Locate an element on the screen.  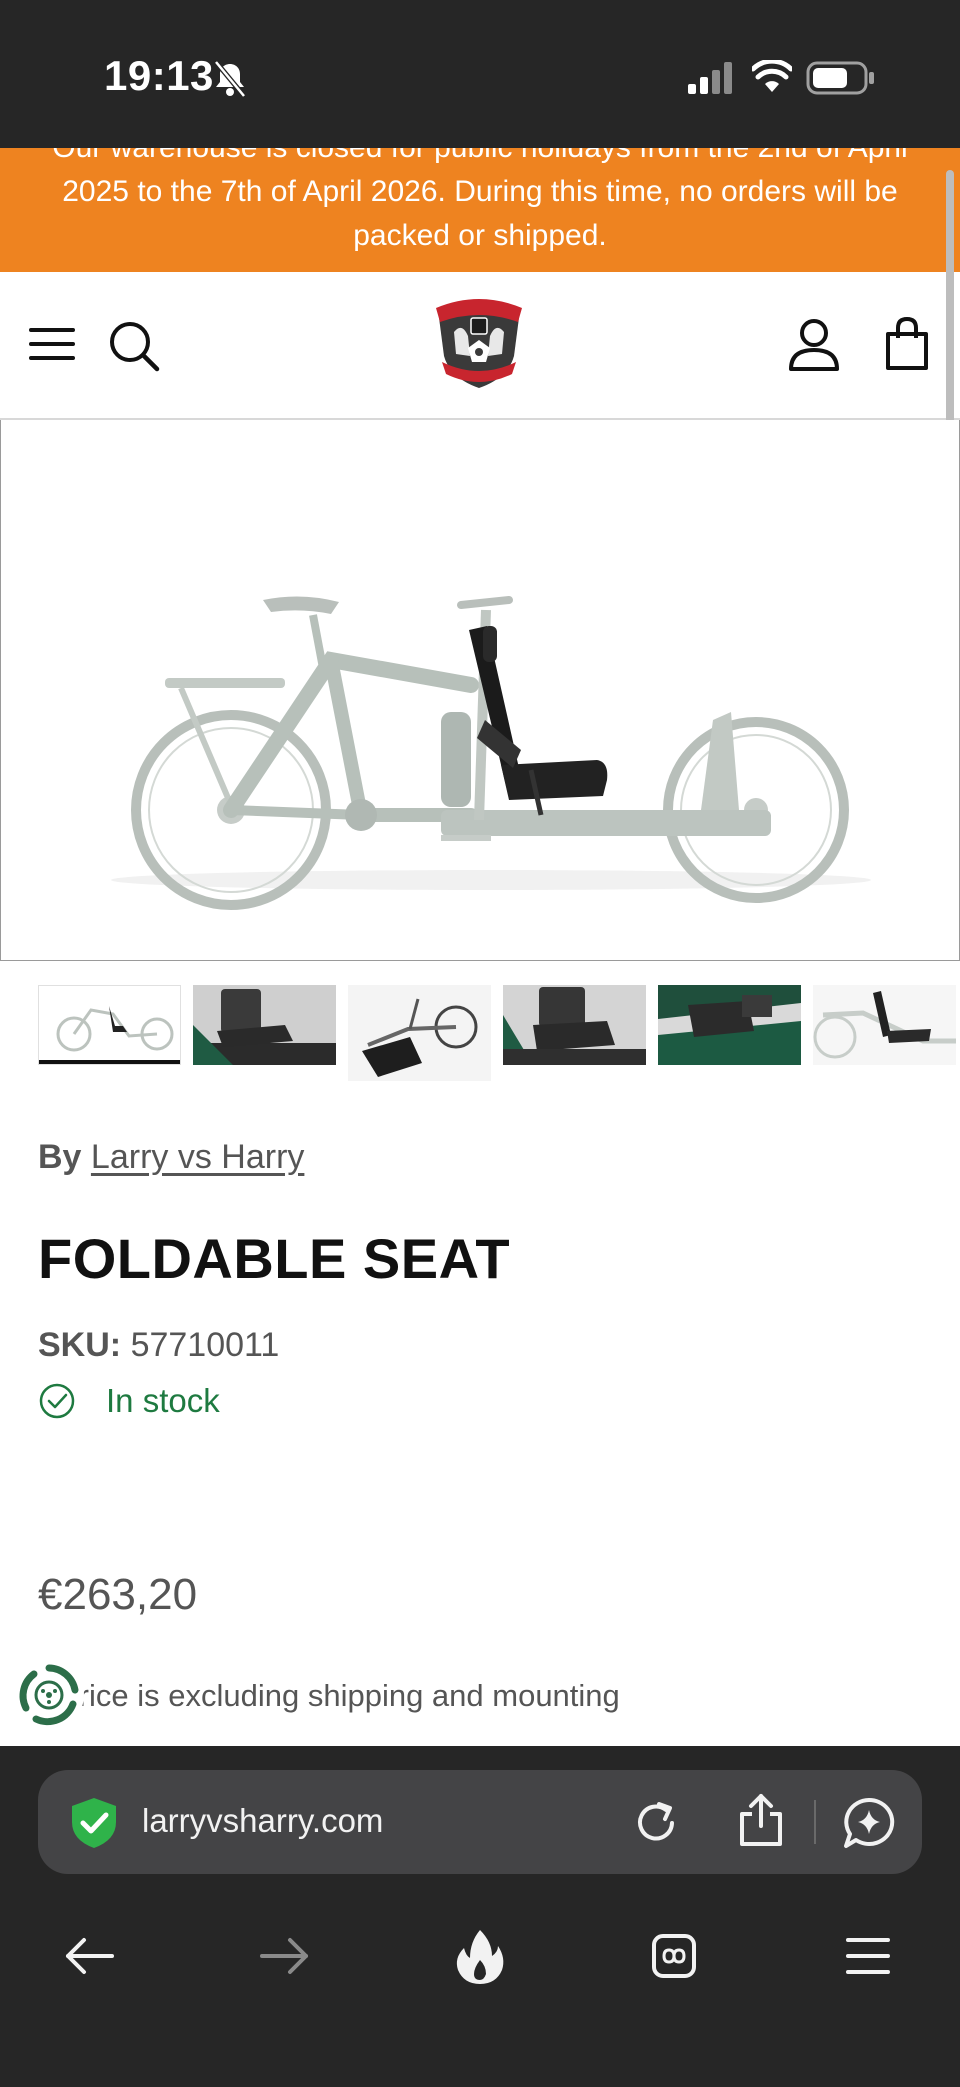
brand-line: By Larry vs Harry is located at coordinates (171, 1157).